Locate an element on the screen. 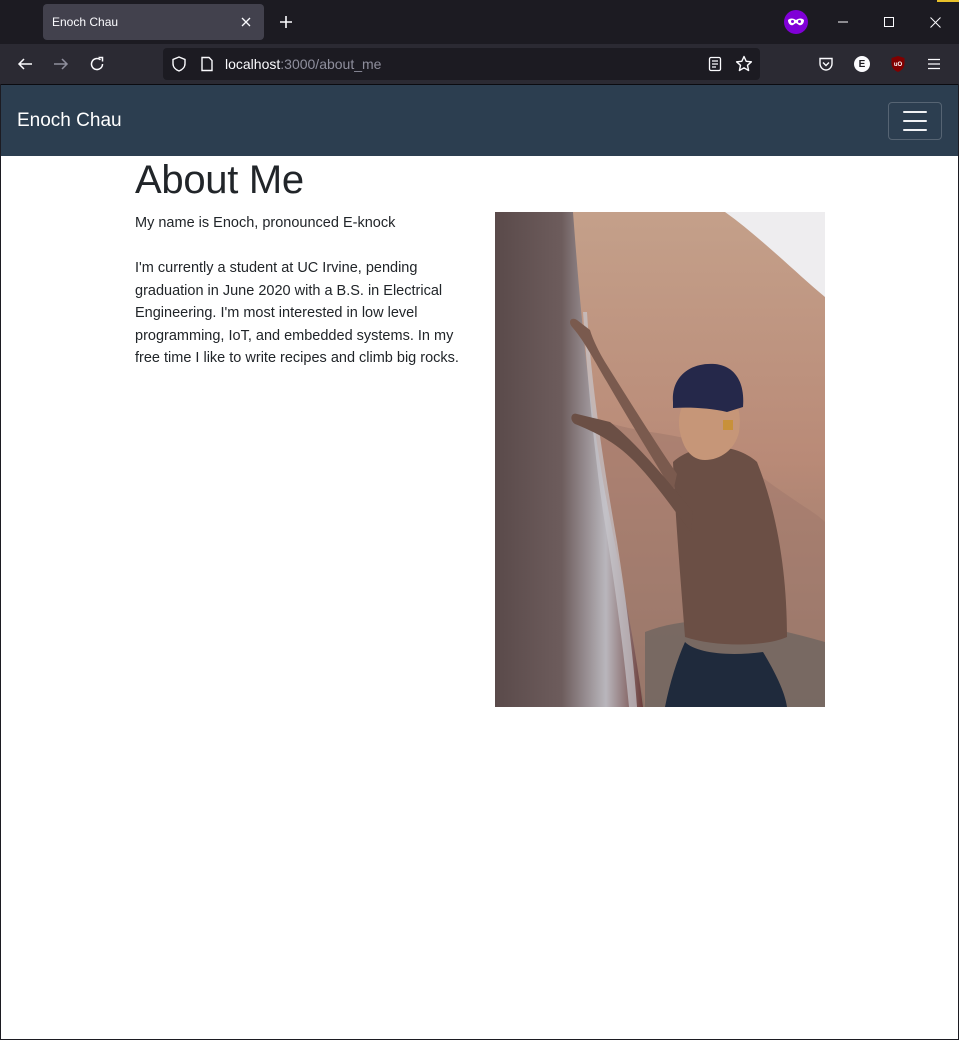 Image resolution: width=959 pixels, height=1040 pixels. navbar-toggler-button is located at coordinates (915, 121).